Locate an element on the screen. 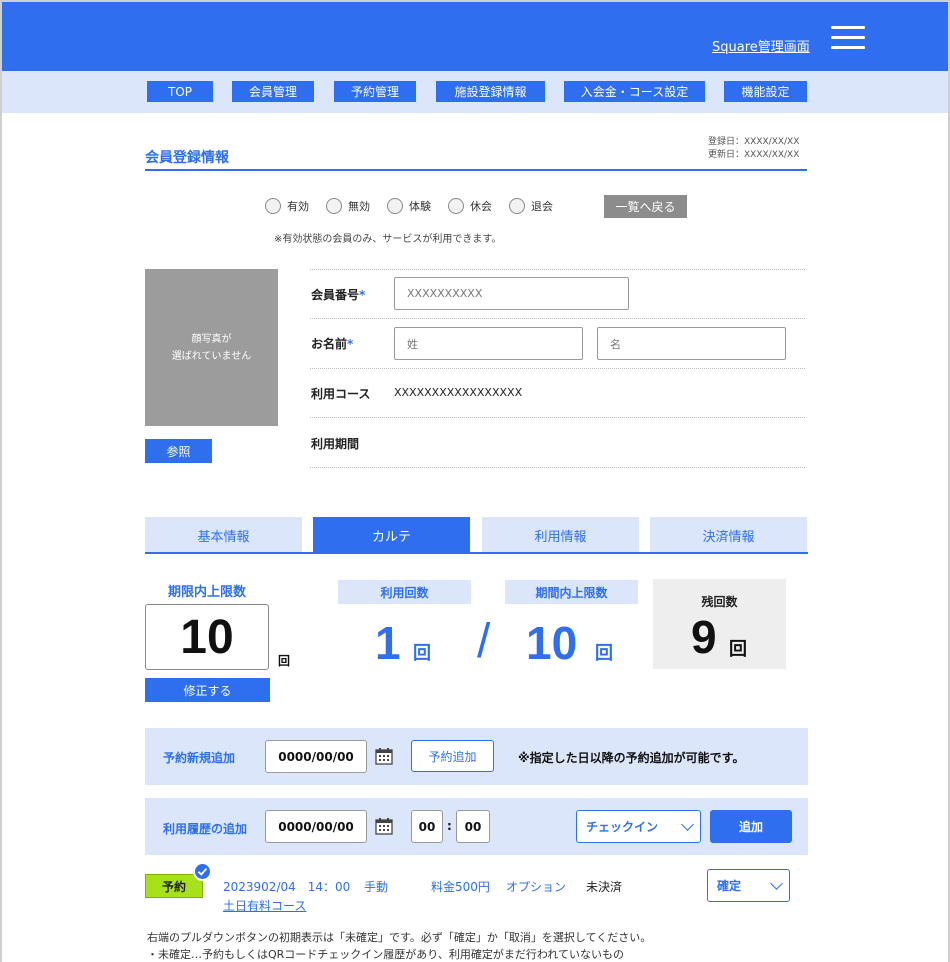  status-radio-withdrawn: 退会 is located at coordinates (531, 206).